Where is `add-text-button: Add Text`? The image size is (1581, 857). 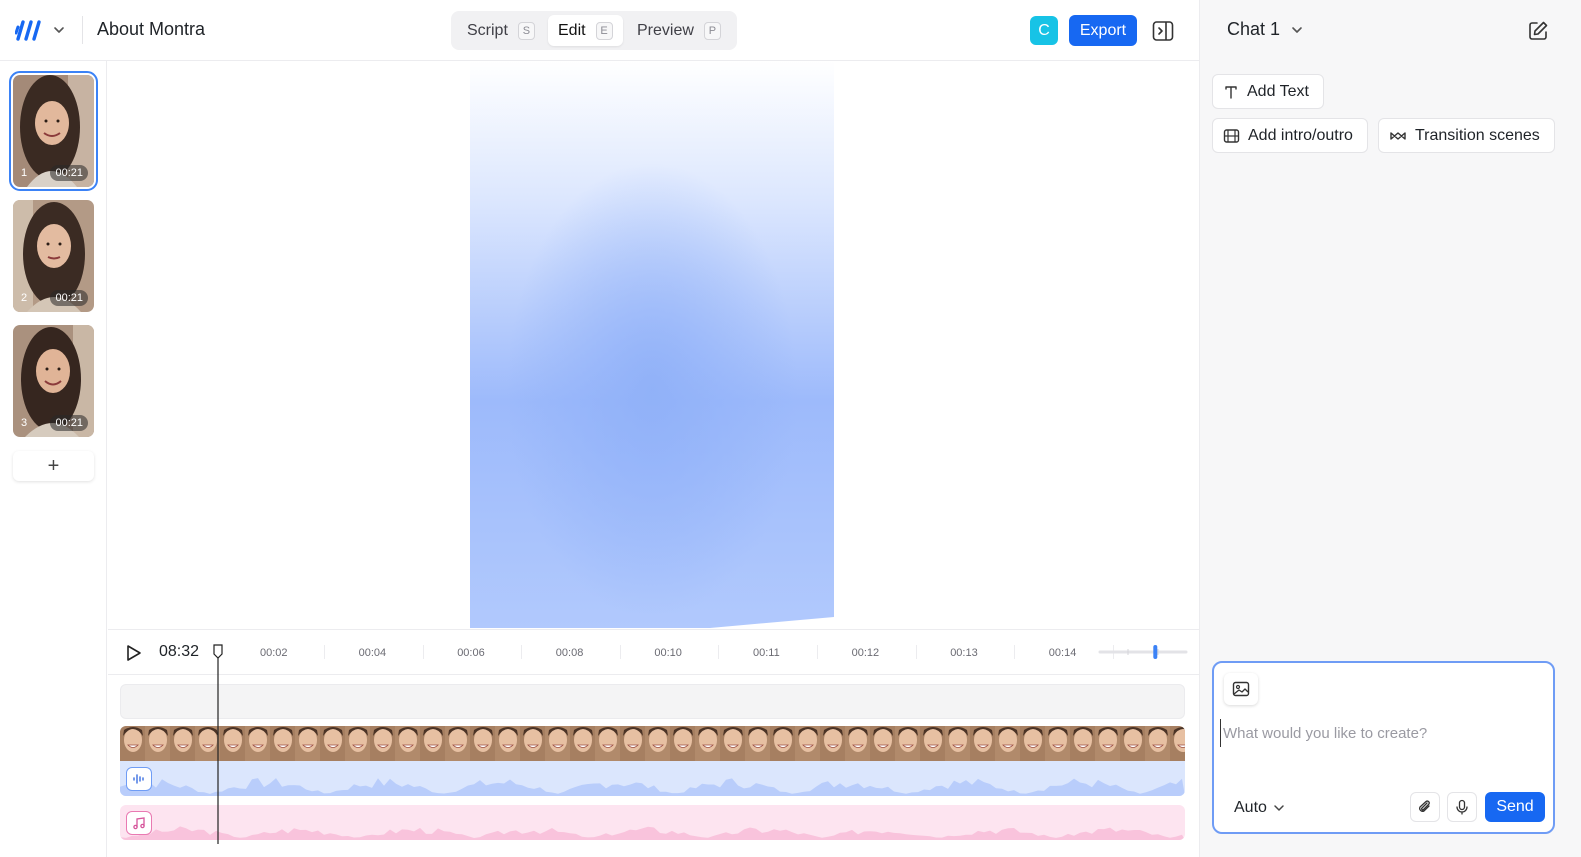 add-text-button: Add Text is located at coordinates (1268, 91).